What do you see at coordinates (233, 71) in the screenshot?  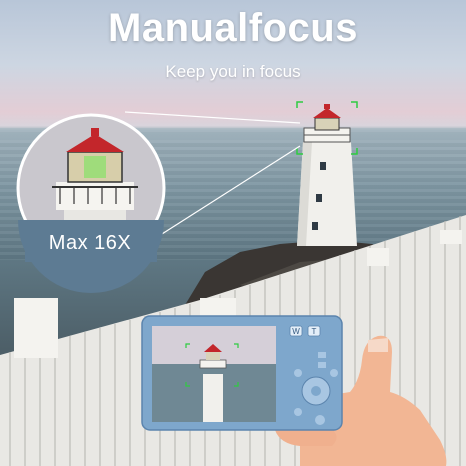 I see `page-subtitle: Keep you in focus` at bounding box center [233, 71].